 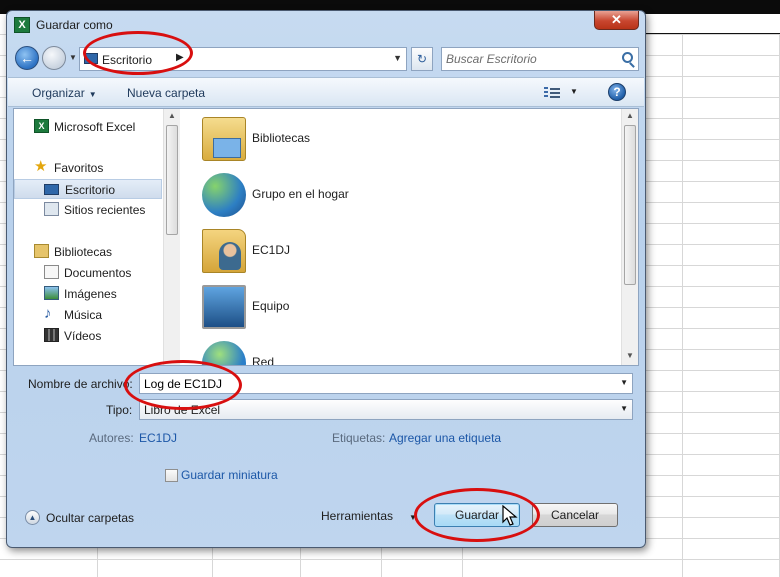 What do you see at coordinates (180, 57) in the screenshot?
I see `breadcrumb-chevron-icon: ▶` at bounding box center [180, 57].